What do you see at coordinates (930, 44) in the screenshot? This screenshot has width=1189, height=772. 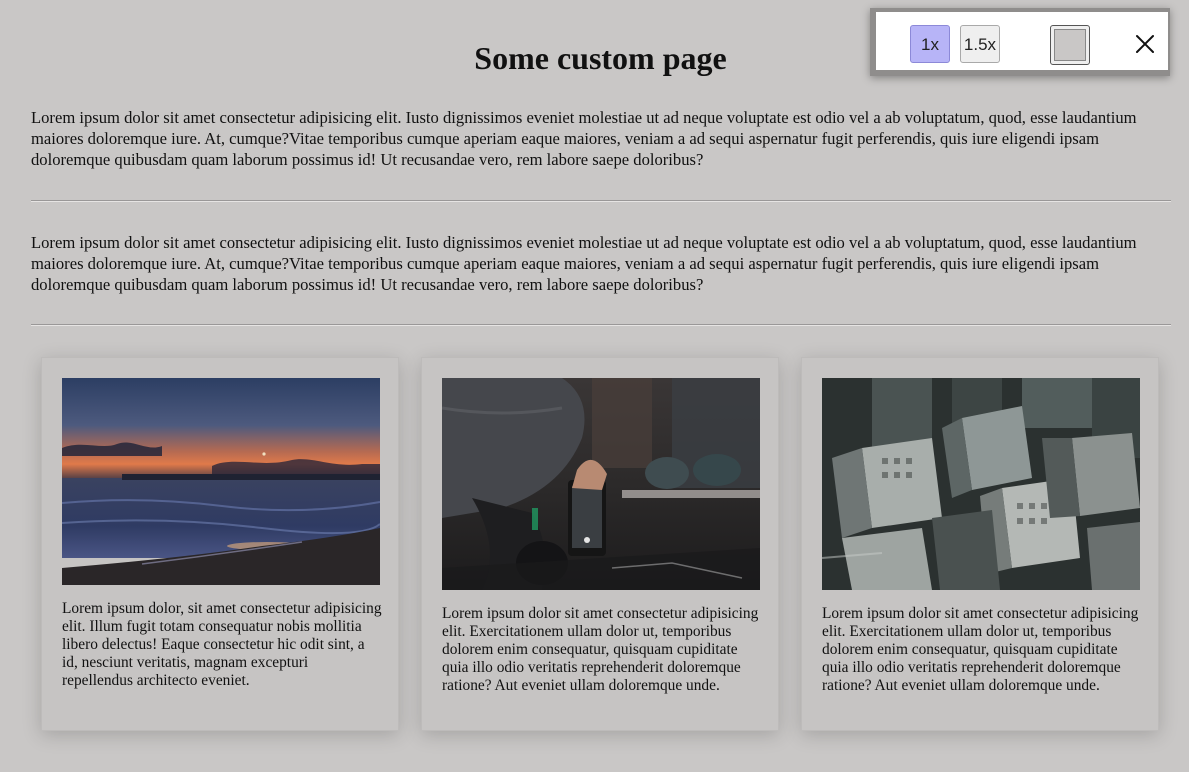 I see `zoom-1x-button: 1x` at bounding box center [930, 44].